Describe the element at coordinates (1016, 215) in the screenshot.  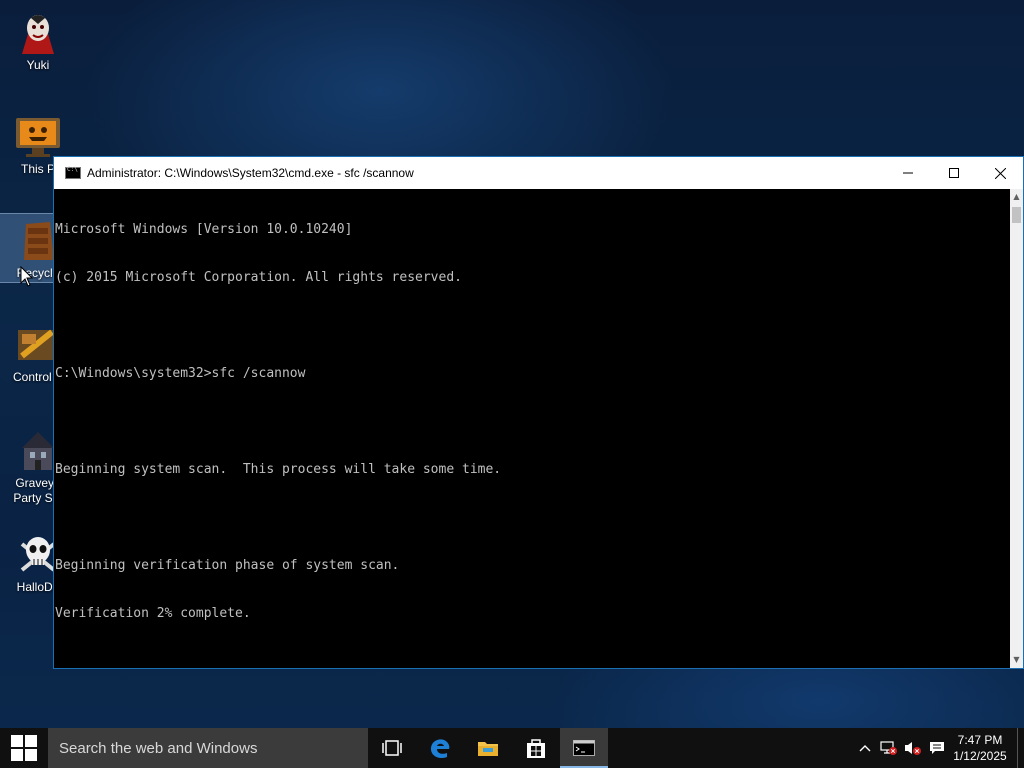
I see `scrollbar-thumb` at that location.